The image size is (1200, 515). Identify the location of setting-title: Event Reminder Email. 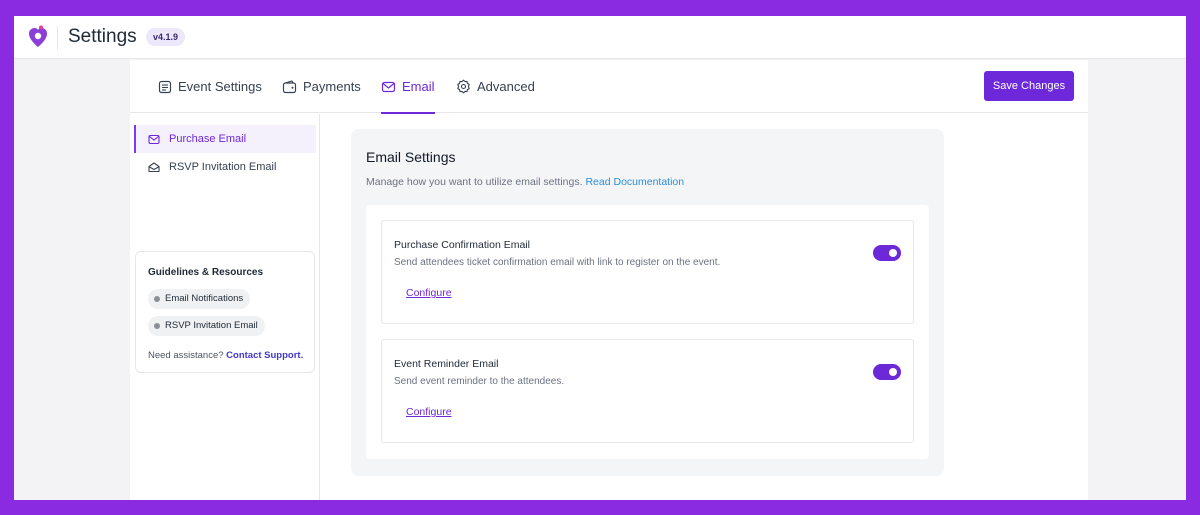
(446, 364).